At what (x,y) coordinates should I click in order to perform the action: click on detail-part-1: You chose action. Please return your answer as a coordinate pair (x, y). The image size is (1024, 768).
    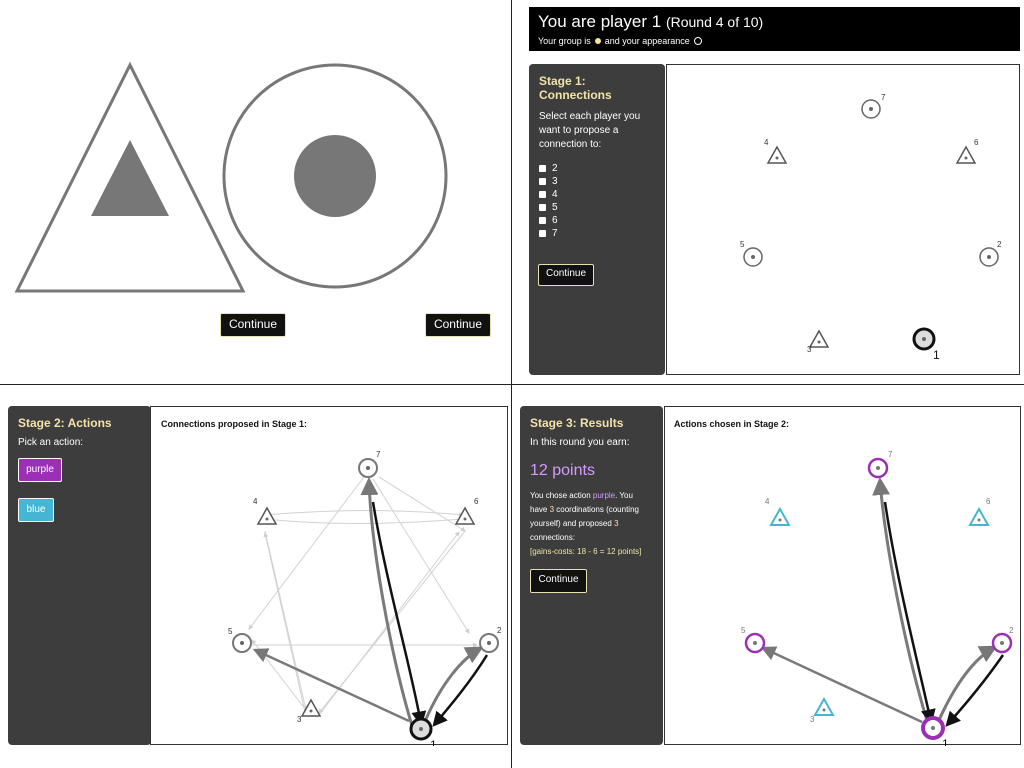
    Looking at the image, I should click on (561, 495).